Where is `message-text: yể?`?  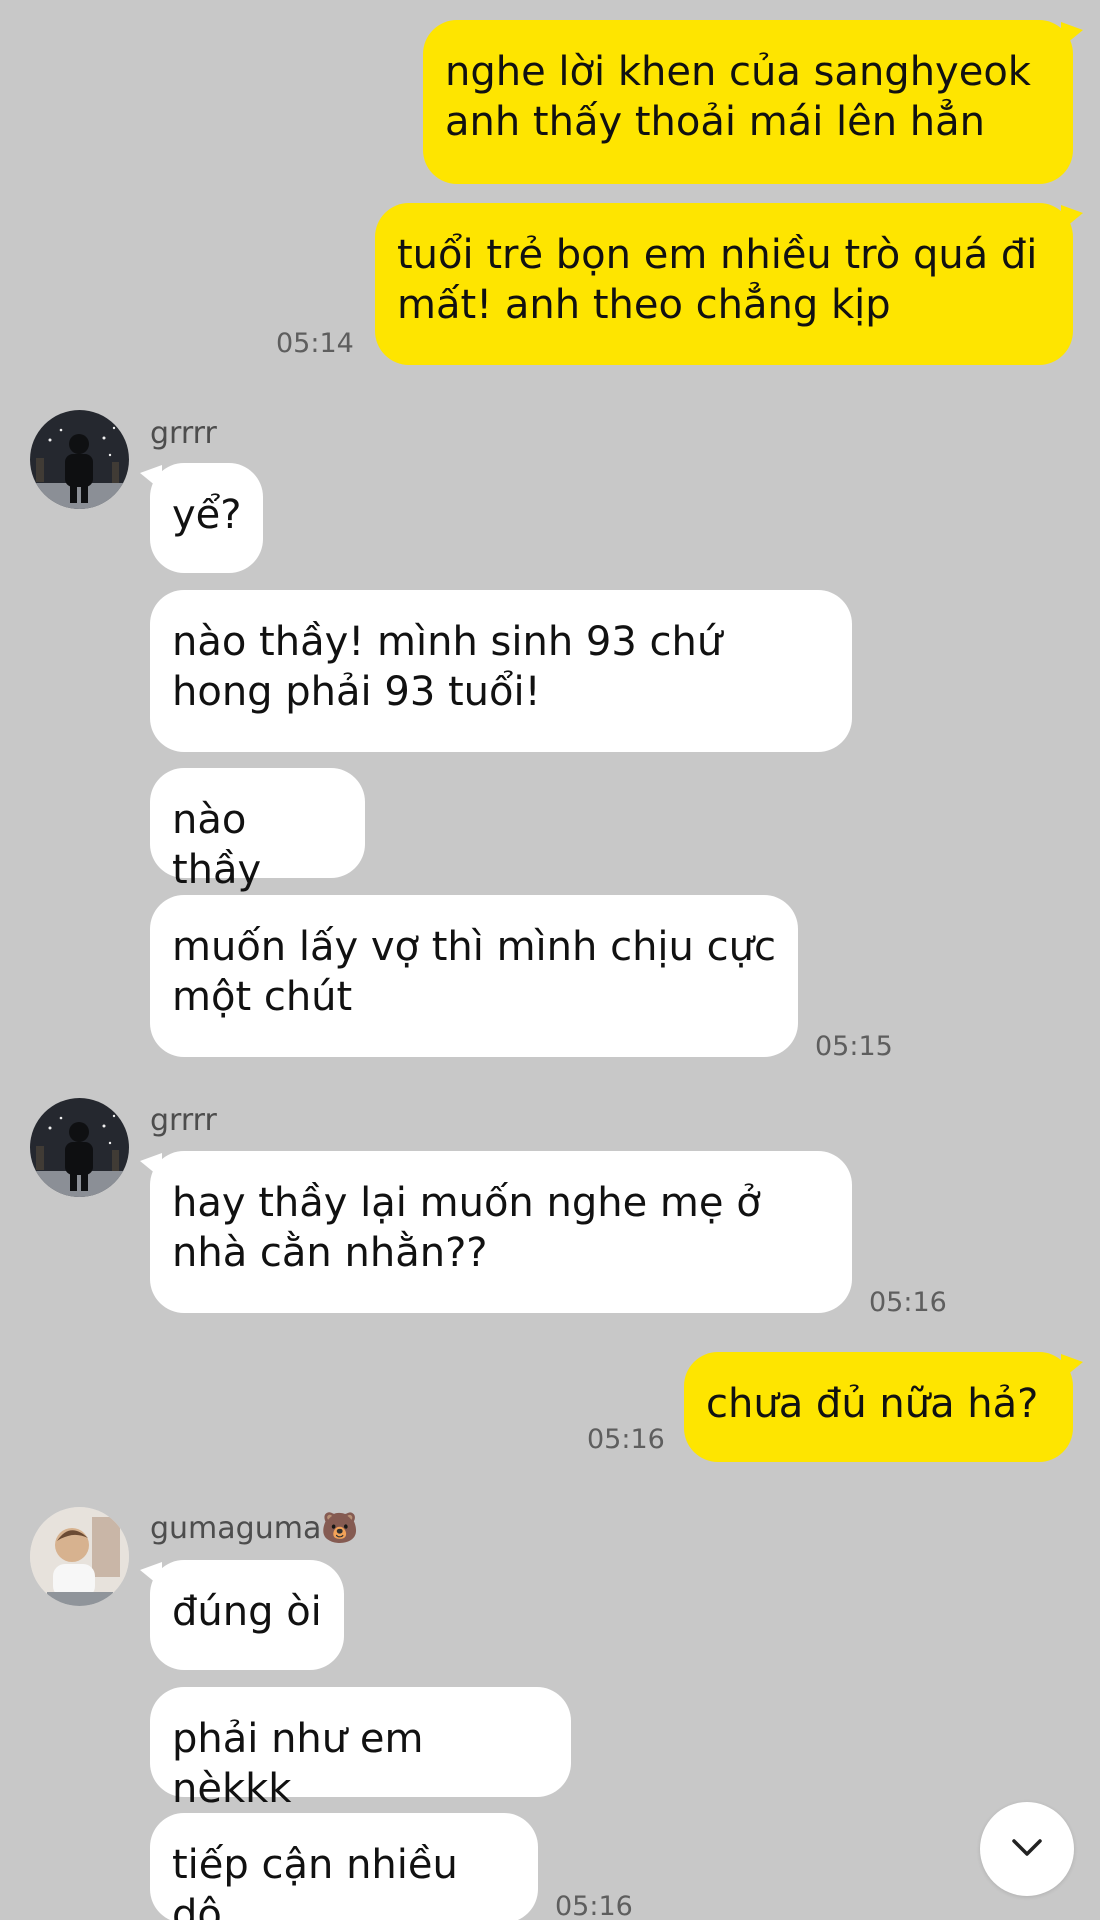
message-text: yể? is located at coordinates (207, 515).